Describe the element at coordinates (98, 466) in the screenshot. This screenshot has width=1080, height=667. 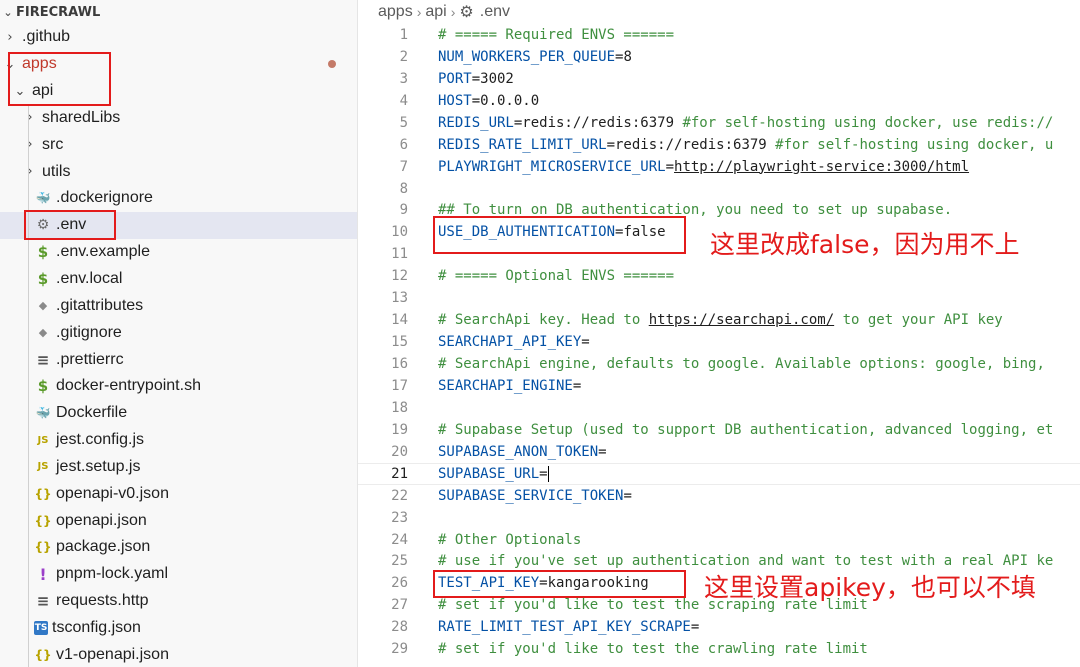
I see `tree-item-label: jest.setup.js` at that location.